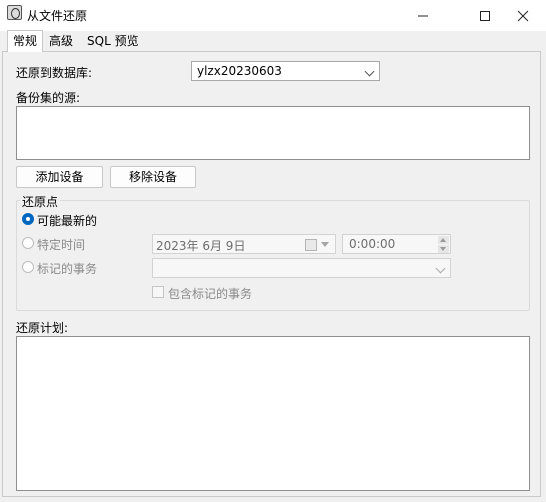 The image size is (546, 502). What do you see at coordinates (57, 16) in the screenshot?
I see `window-title: 从文件还原` at bounding box center [57, 16].